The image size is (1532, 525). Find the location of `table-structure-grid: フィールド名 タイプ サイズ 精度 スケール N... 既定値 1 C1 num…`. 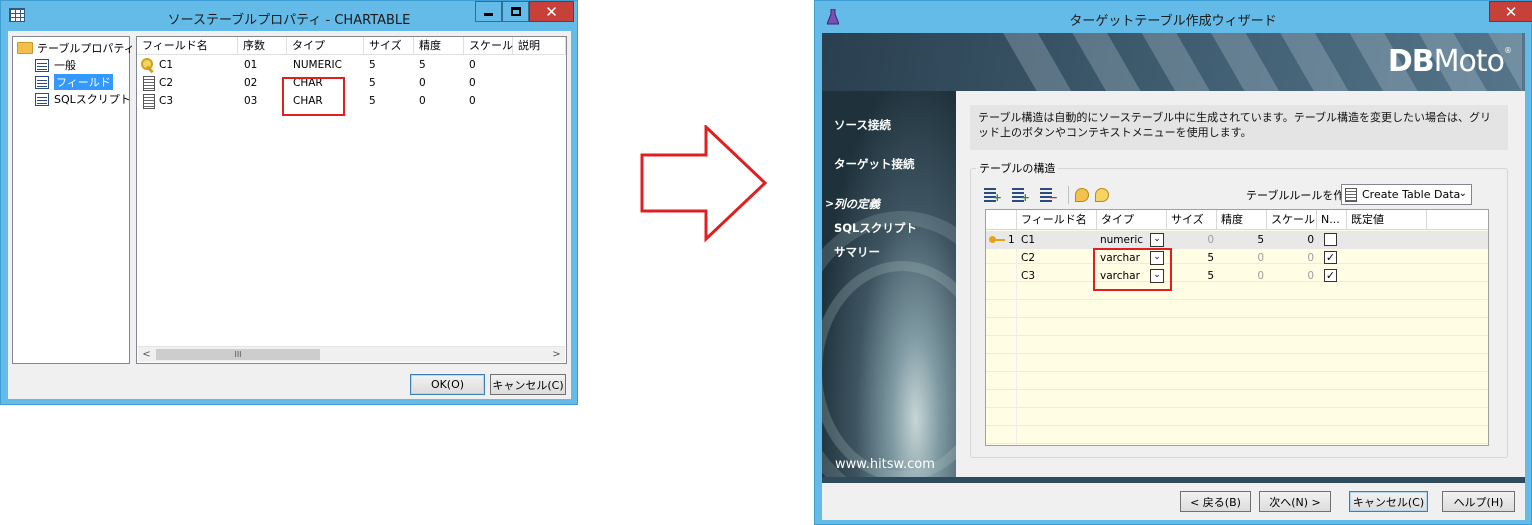

table-structure-grid: フィールド名 タイプ サイズ 精度 スケール N... 既定値 1 C1 num… is located at coordinates (1237, 327).